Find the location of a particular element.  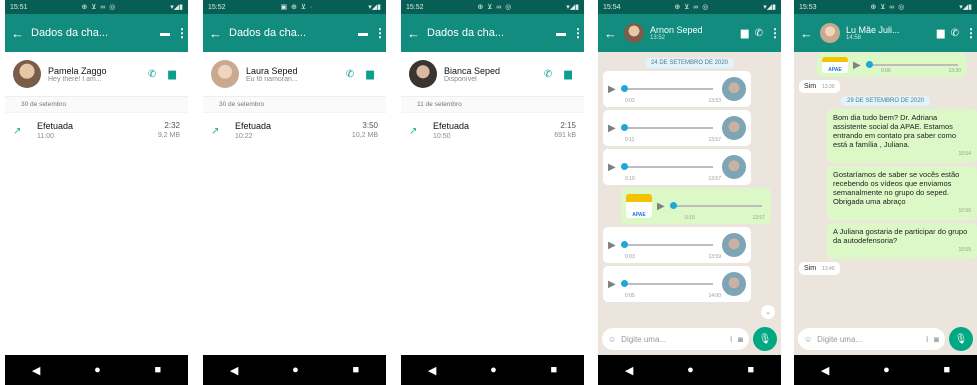

voice-duration: 0:10 is located at coordinates (630, 179).